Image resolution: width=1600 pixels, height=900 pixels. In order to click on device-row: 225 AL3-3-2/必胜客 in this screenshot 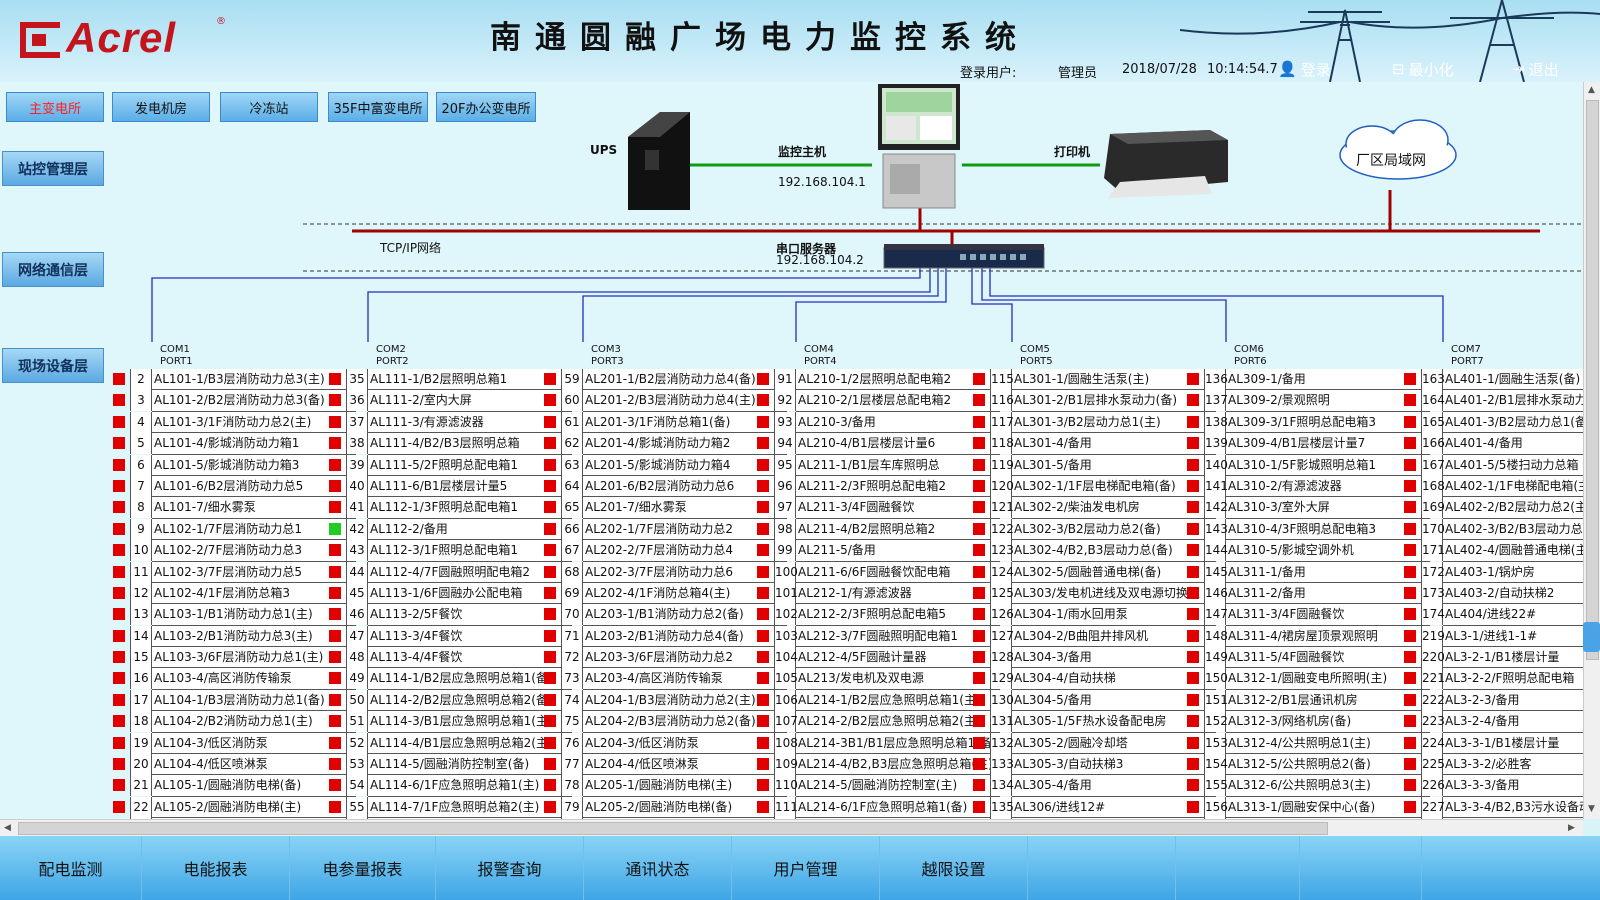, I will do `click(1493, 765)`.